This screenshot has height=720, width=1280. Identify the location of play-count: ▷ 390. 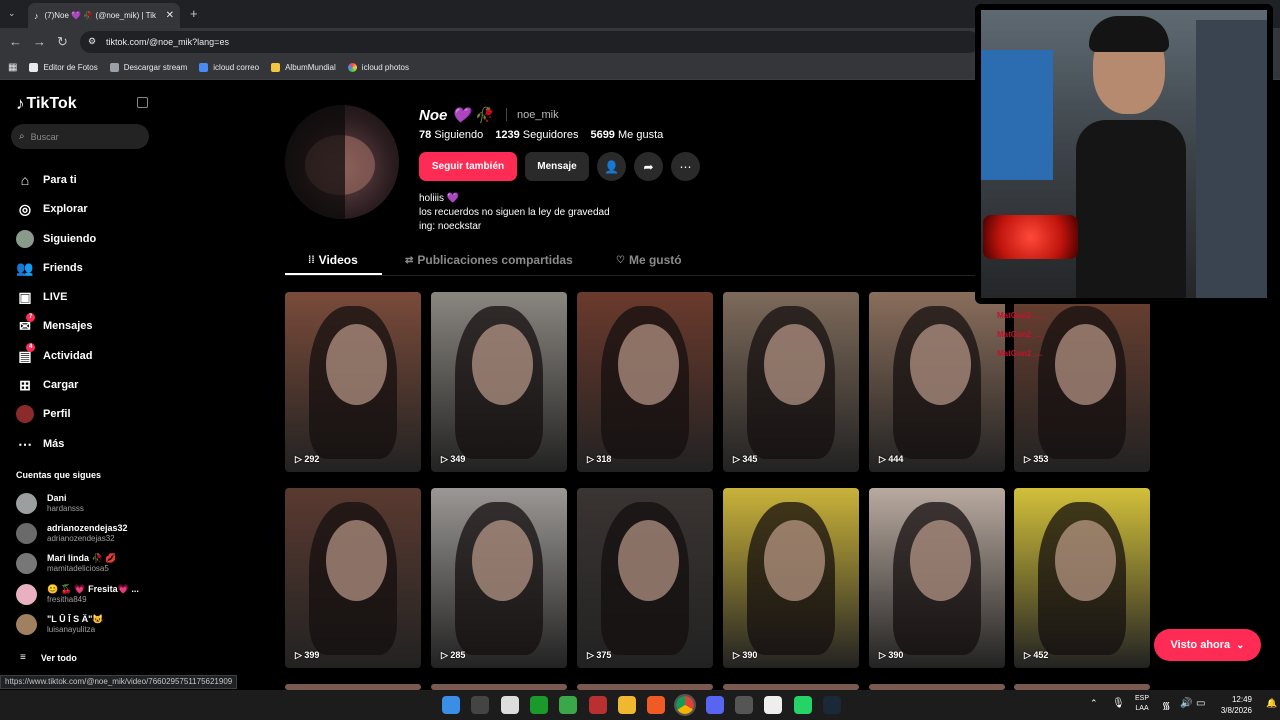
(891, 655).